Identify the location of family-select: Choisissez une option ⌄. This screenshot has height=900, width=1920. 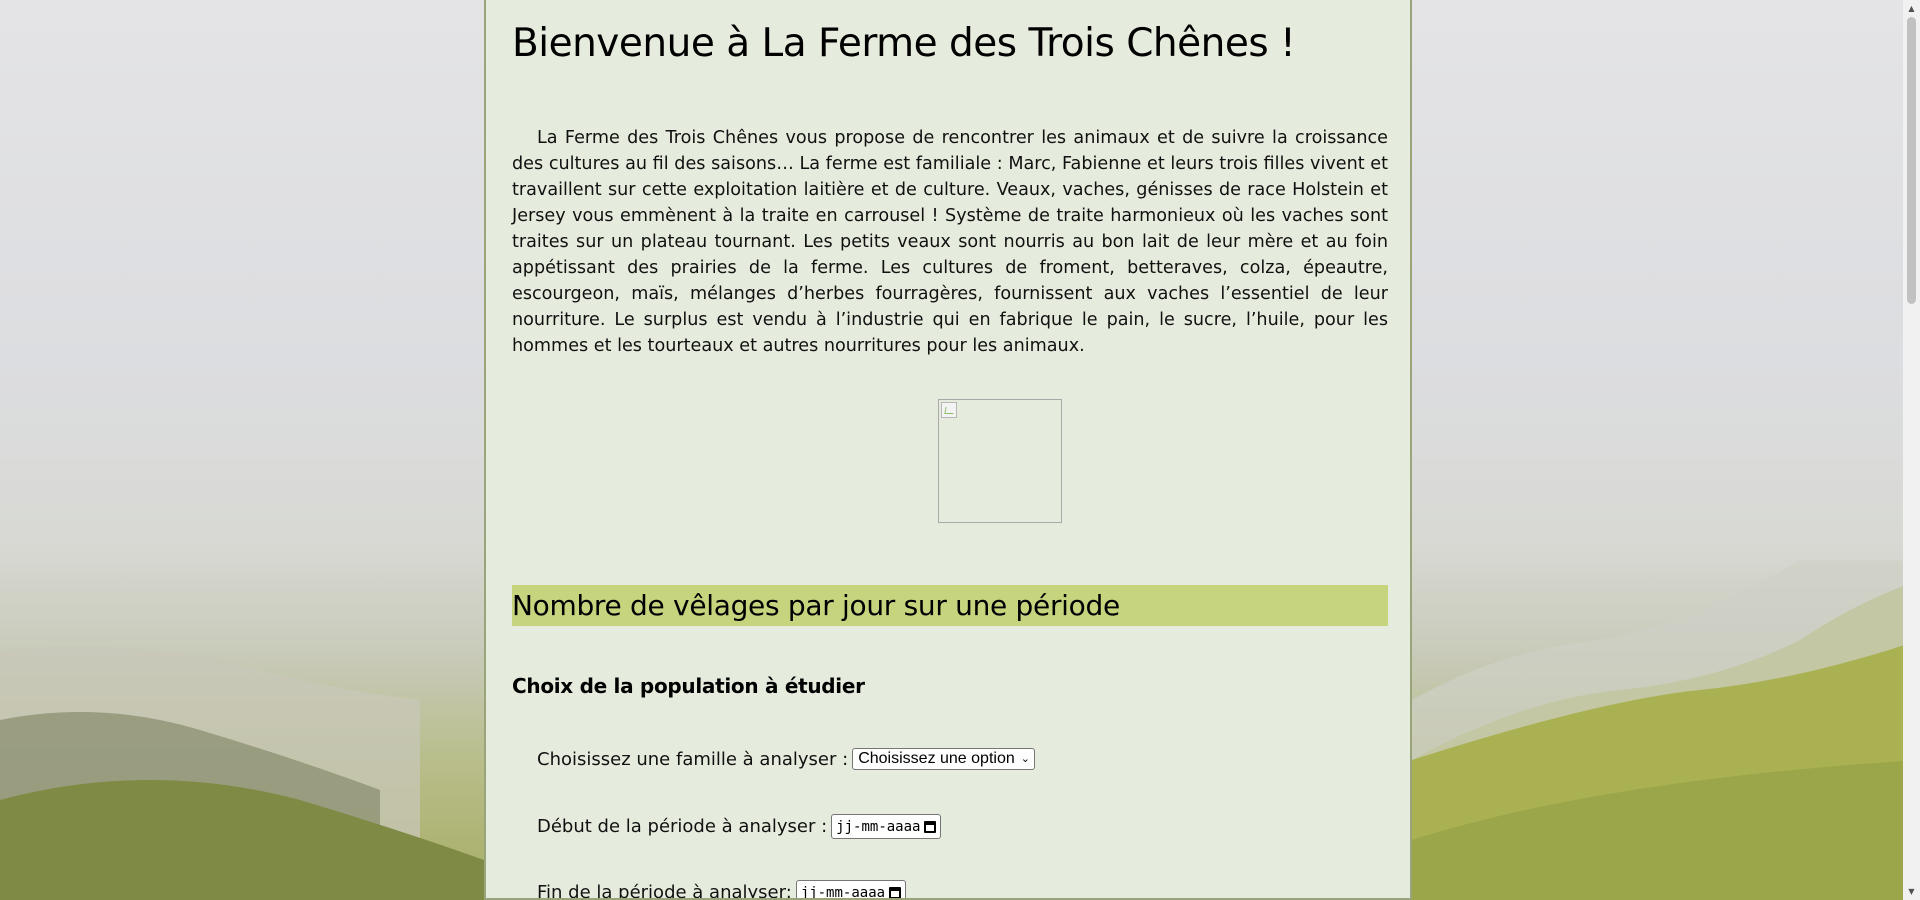
(943, 759).